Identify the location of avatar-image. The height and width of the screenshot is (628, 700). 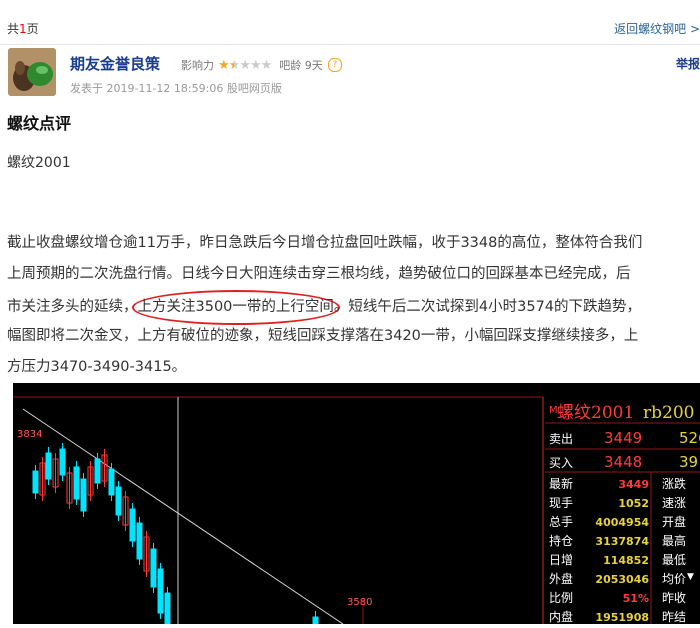
(32, 72).